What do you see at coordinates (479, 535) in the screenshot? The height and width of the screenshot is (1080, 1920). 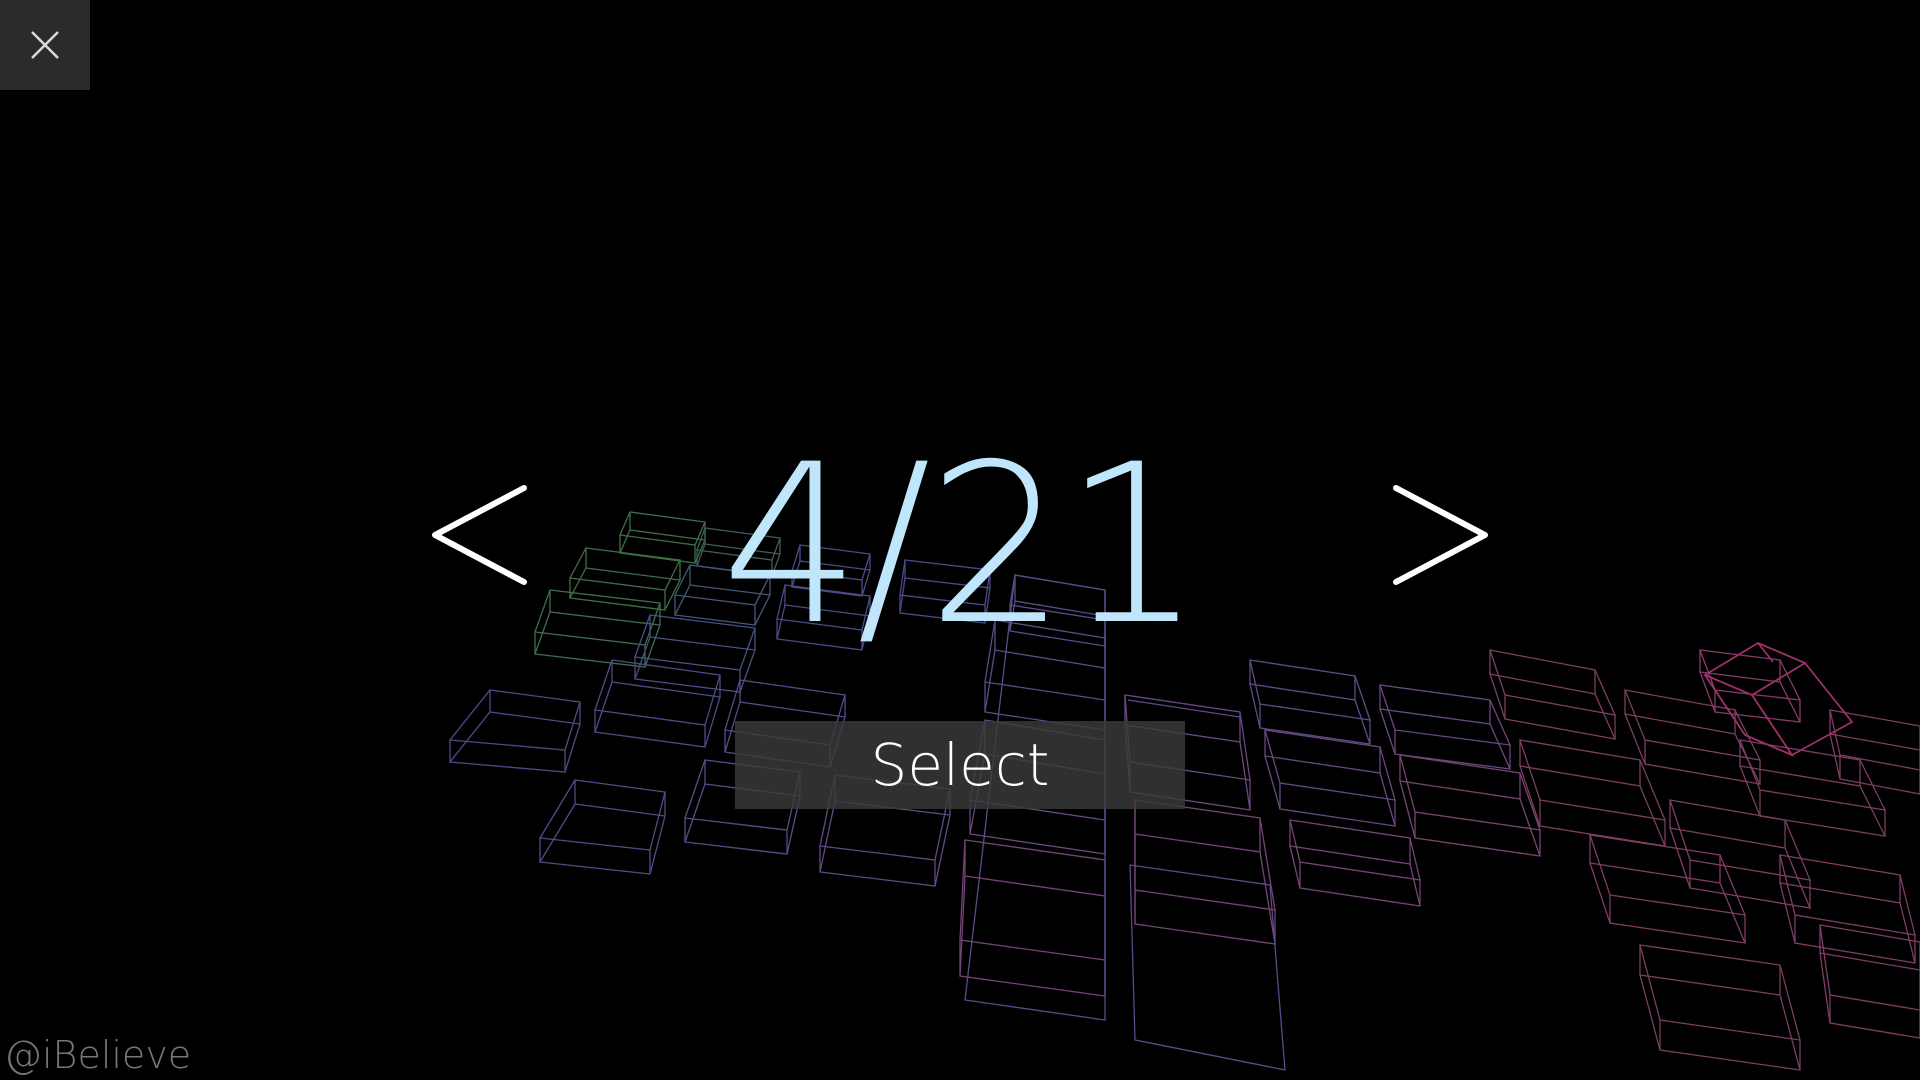 I see `chevron-left-icon` at bounding box center [479, 535].